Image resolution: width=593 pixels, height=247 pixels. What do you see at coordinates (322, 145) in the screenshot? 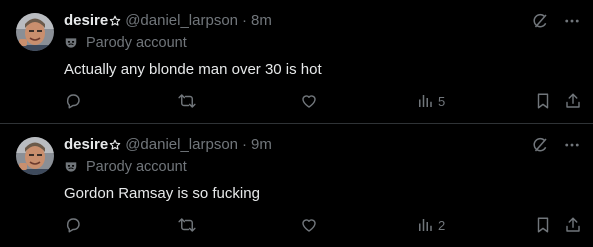
I see `post-header: desire @daniel_larpson · 9m` at bounding box center [322, 145].